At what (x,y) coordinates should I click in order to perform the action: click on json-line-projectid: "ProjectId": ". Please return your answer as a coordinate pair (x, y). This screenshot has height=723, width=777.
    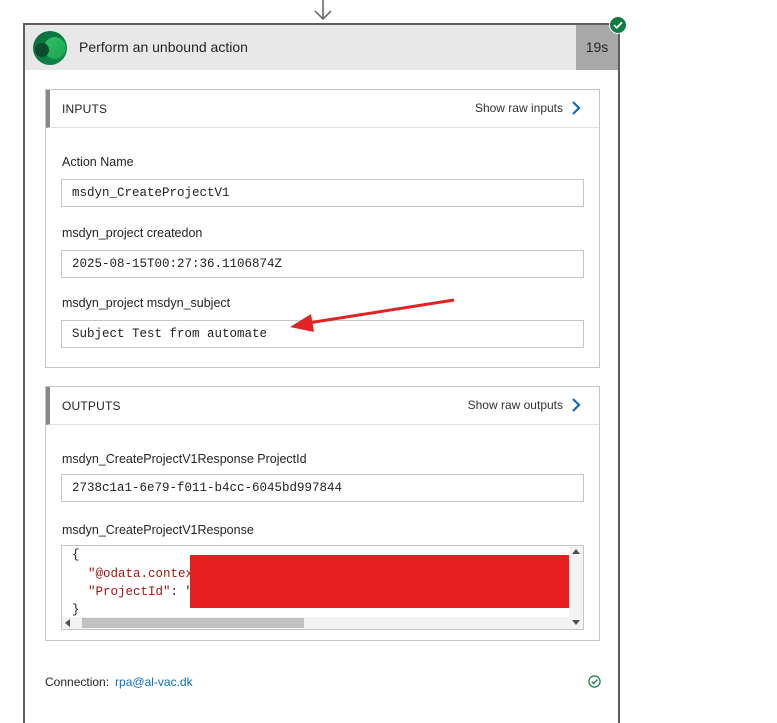
    Looking at the image, I should click on (140, 592).